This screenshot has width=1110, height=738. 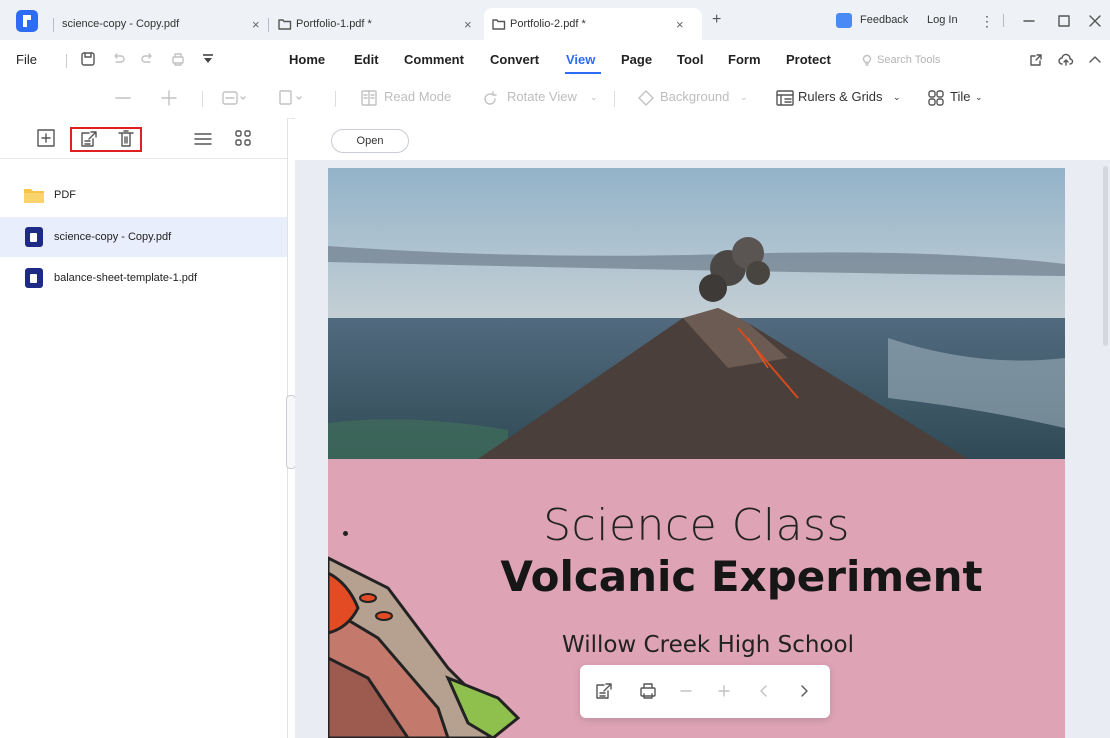 I want to click on delete-icon, so click(x=126, y=139).